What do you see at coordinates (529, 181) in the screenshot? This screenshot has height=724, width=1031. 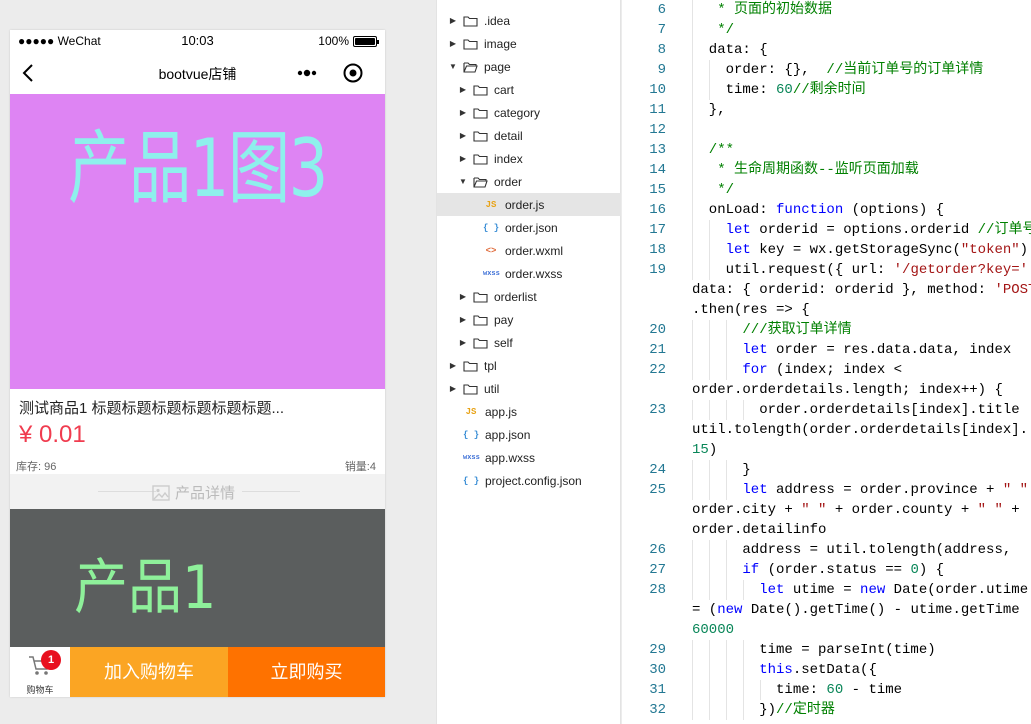 I see `tree-folder: ▼ order` at bounding box center [529, 181].